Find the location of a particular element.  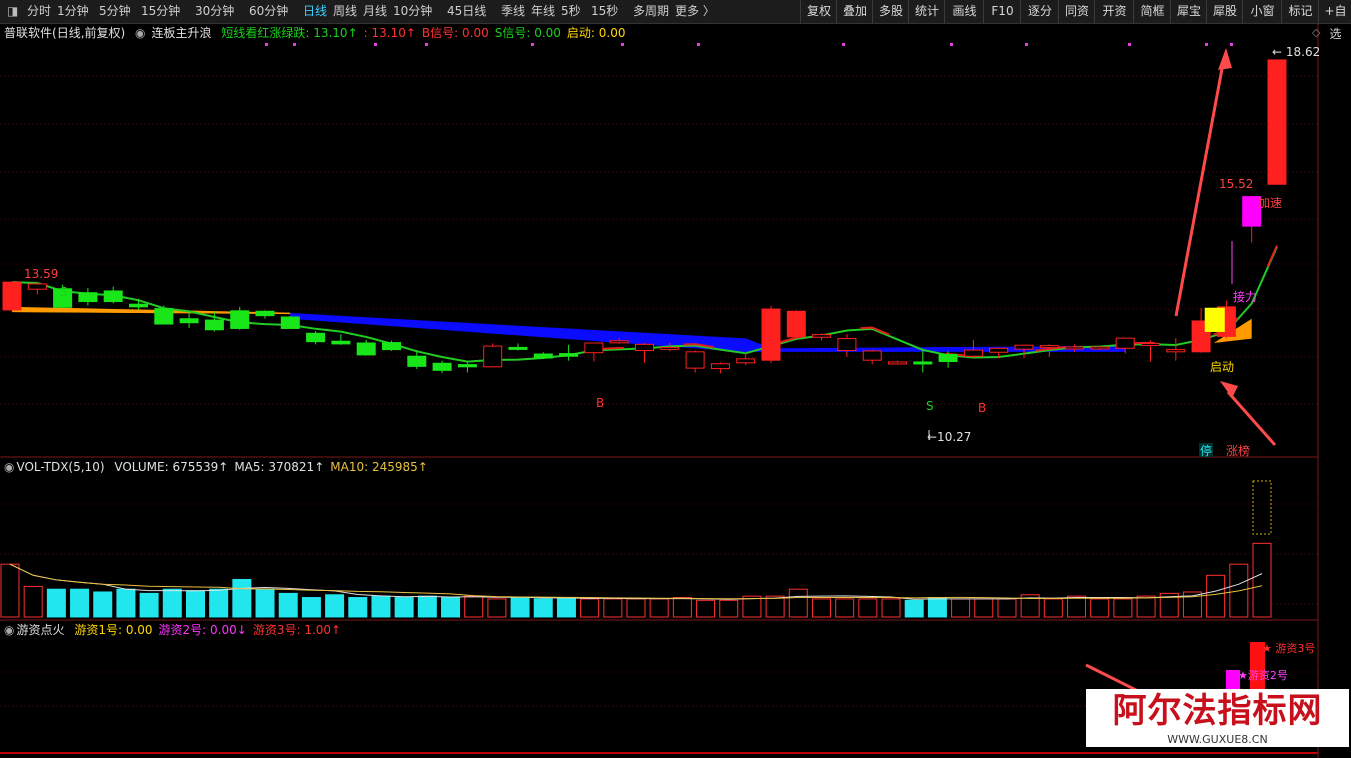

price-label-high: ← 18.62 is located at coordinates (1296, 52).